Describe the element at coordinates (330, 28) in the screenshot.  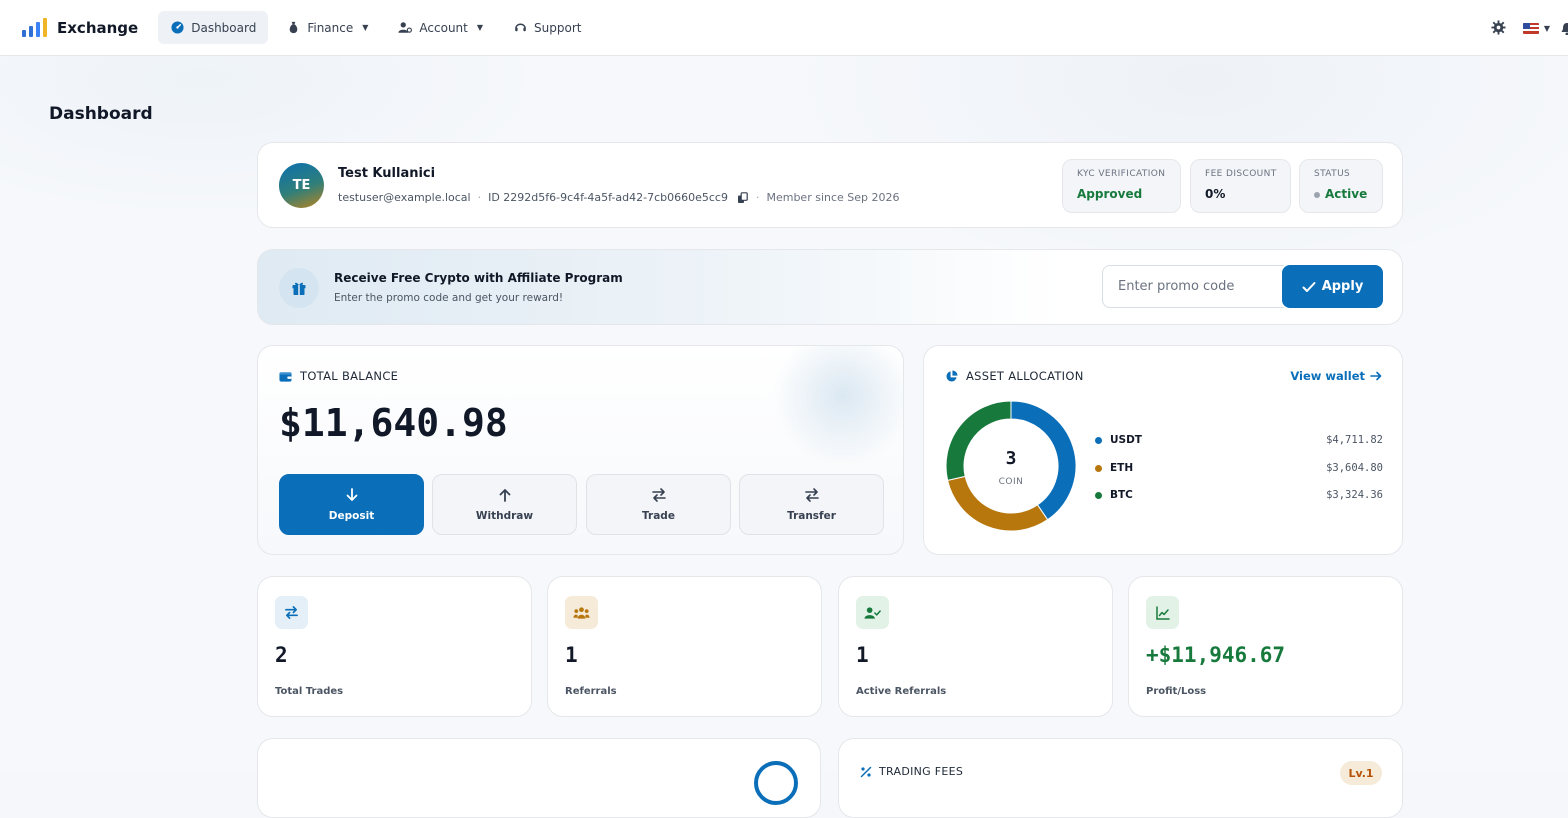
I see `nav-finance-label: Finance` at that location.